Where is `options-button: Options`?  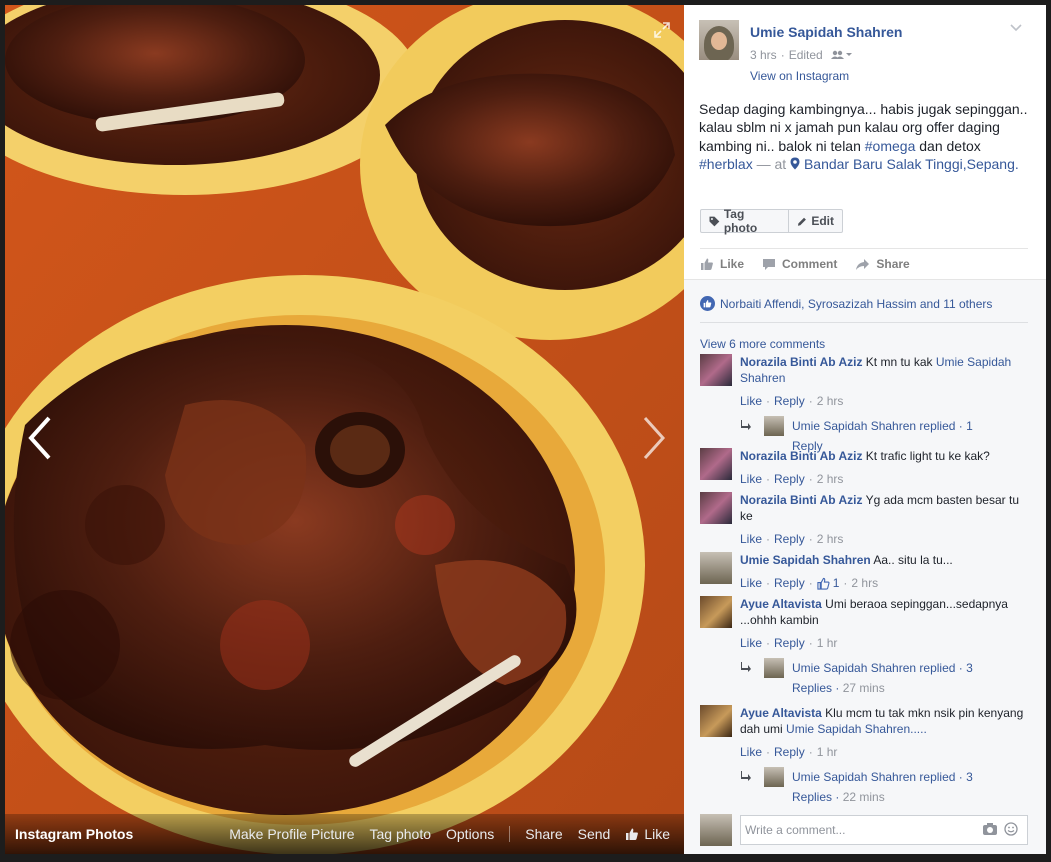
options-button: Options is located at coordinates (470, 834).